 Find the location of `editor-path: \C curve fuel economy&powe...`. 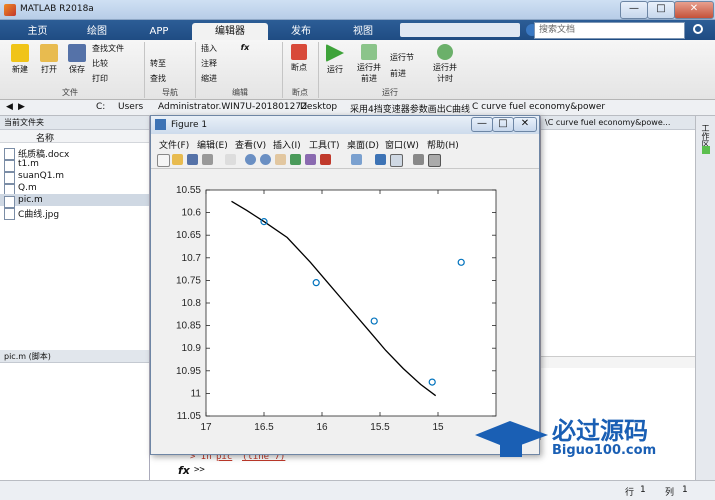

editor-path: \C curve fuel economy&powe... is located at coordinates (618, 123).